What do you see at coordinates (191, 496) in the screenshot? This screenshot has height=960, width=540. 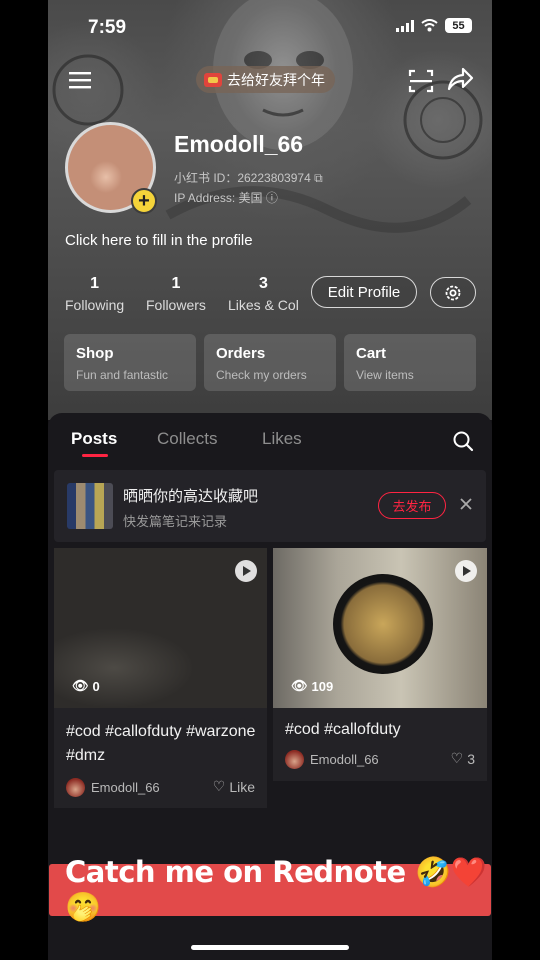 I see `promo-title: 晒晒你的高达收藏吧` at bounding box center [191, 496].